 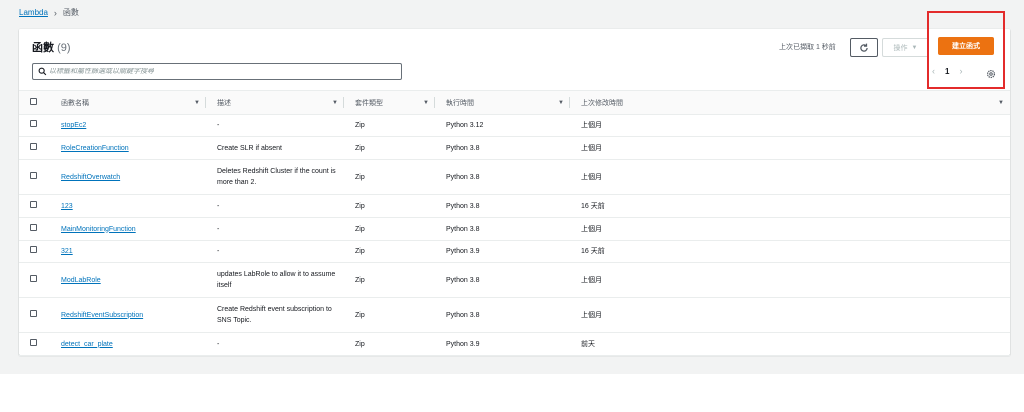 I want to click on last-modified: 前天, so click(x=790, y=344).